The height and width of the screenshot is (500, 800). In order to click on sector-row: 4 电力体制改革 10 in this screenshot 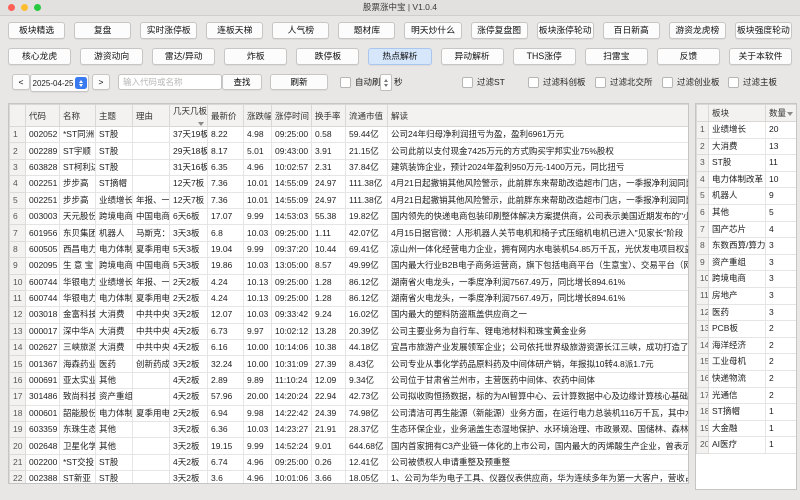, I will do `click(746, 179)`.